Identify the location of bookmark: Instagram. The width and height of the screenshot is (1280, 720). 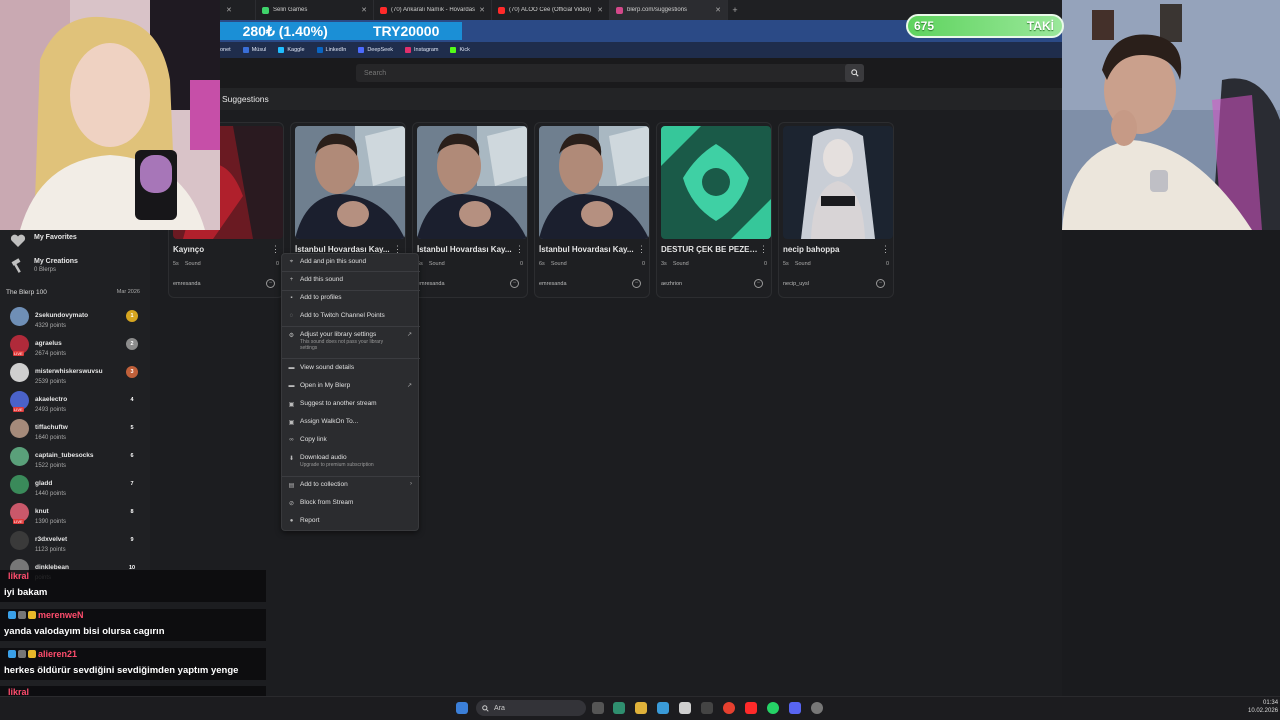
(421, 50).